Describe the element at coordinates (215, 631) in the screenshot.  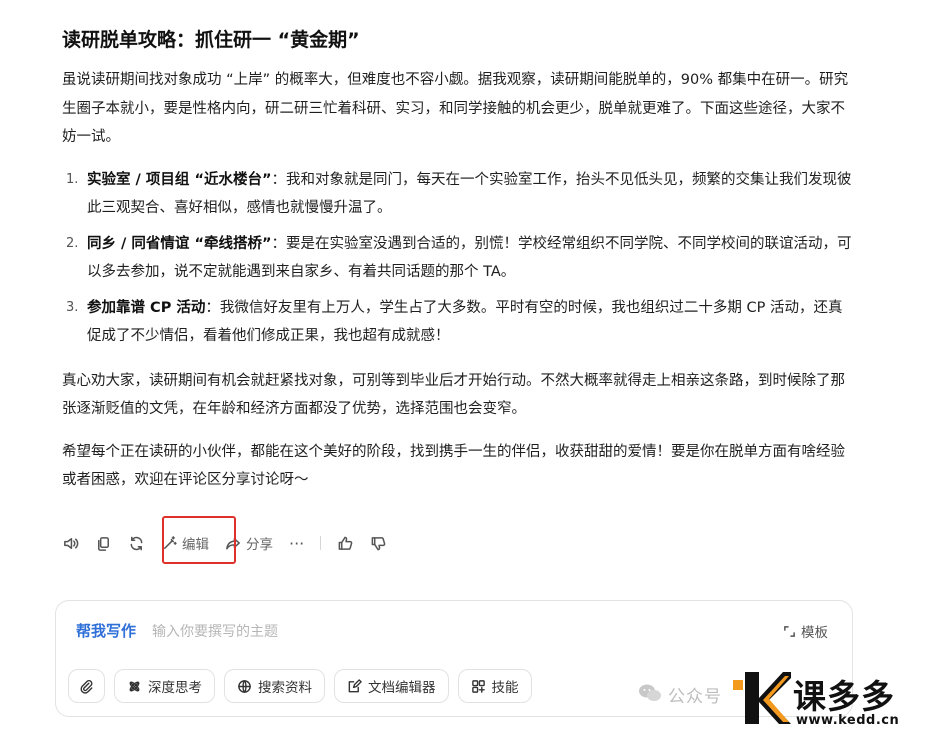
I see `topic-input: 输入你要撰写的主题` at that location.